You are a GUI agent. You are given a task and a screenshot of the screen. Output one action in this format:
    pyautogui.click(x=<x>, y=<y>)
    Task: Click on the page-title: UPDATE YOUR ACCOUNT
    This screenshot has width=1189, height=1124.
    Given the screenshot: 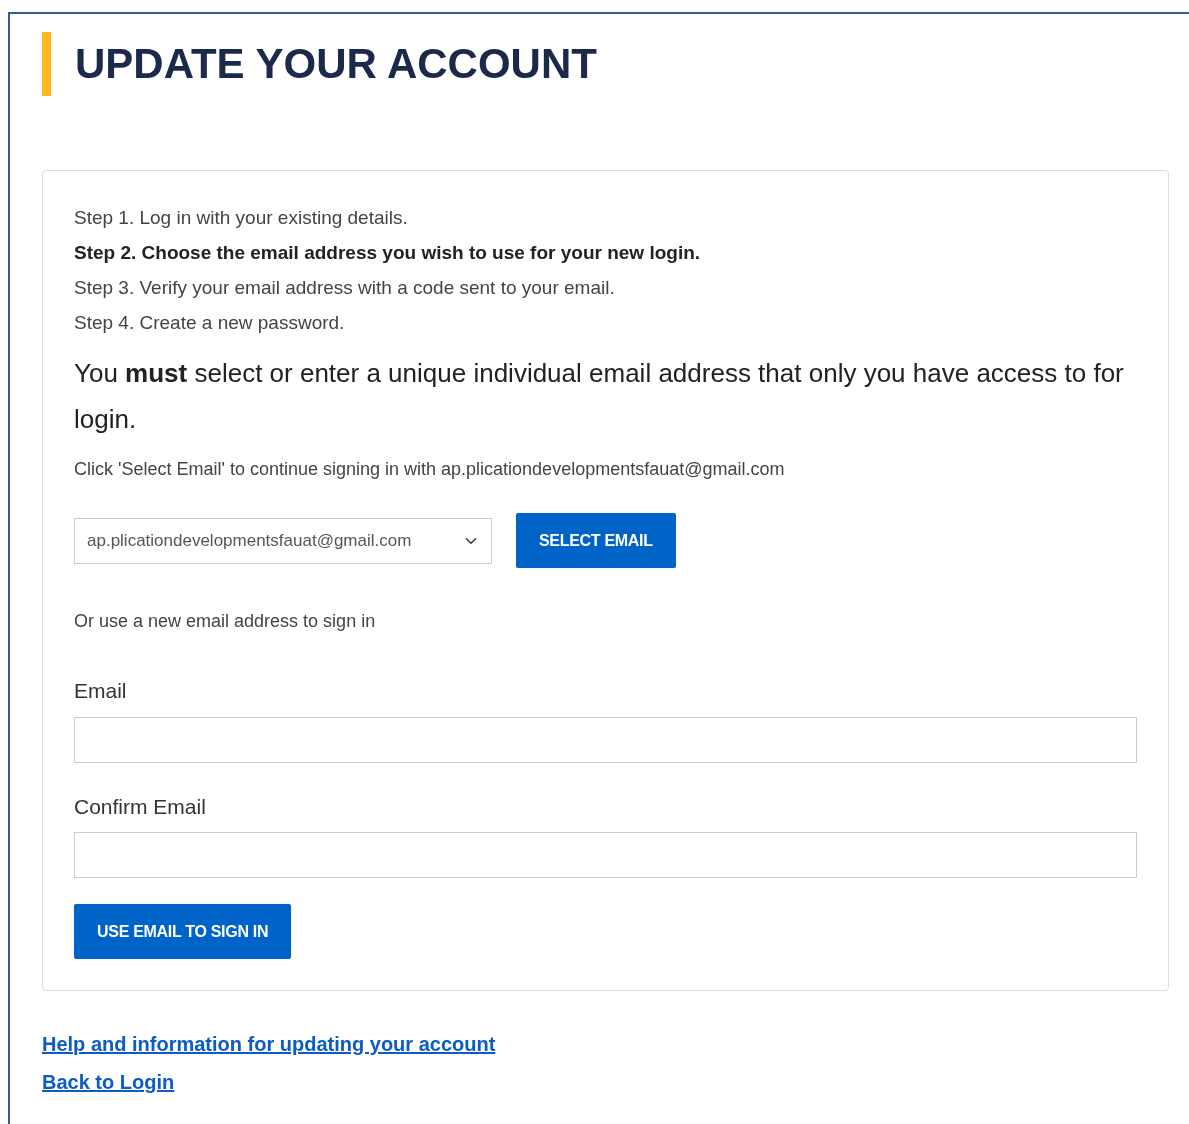 What is the action you would take?
    pyautogui.click(x=336, y=63)
    